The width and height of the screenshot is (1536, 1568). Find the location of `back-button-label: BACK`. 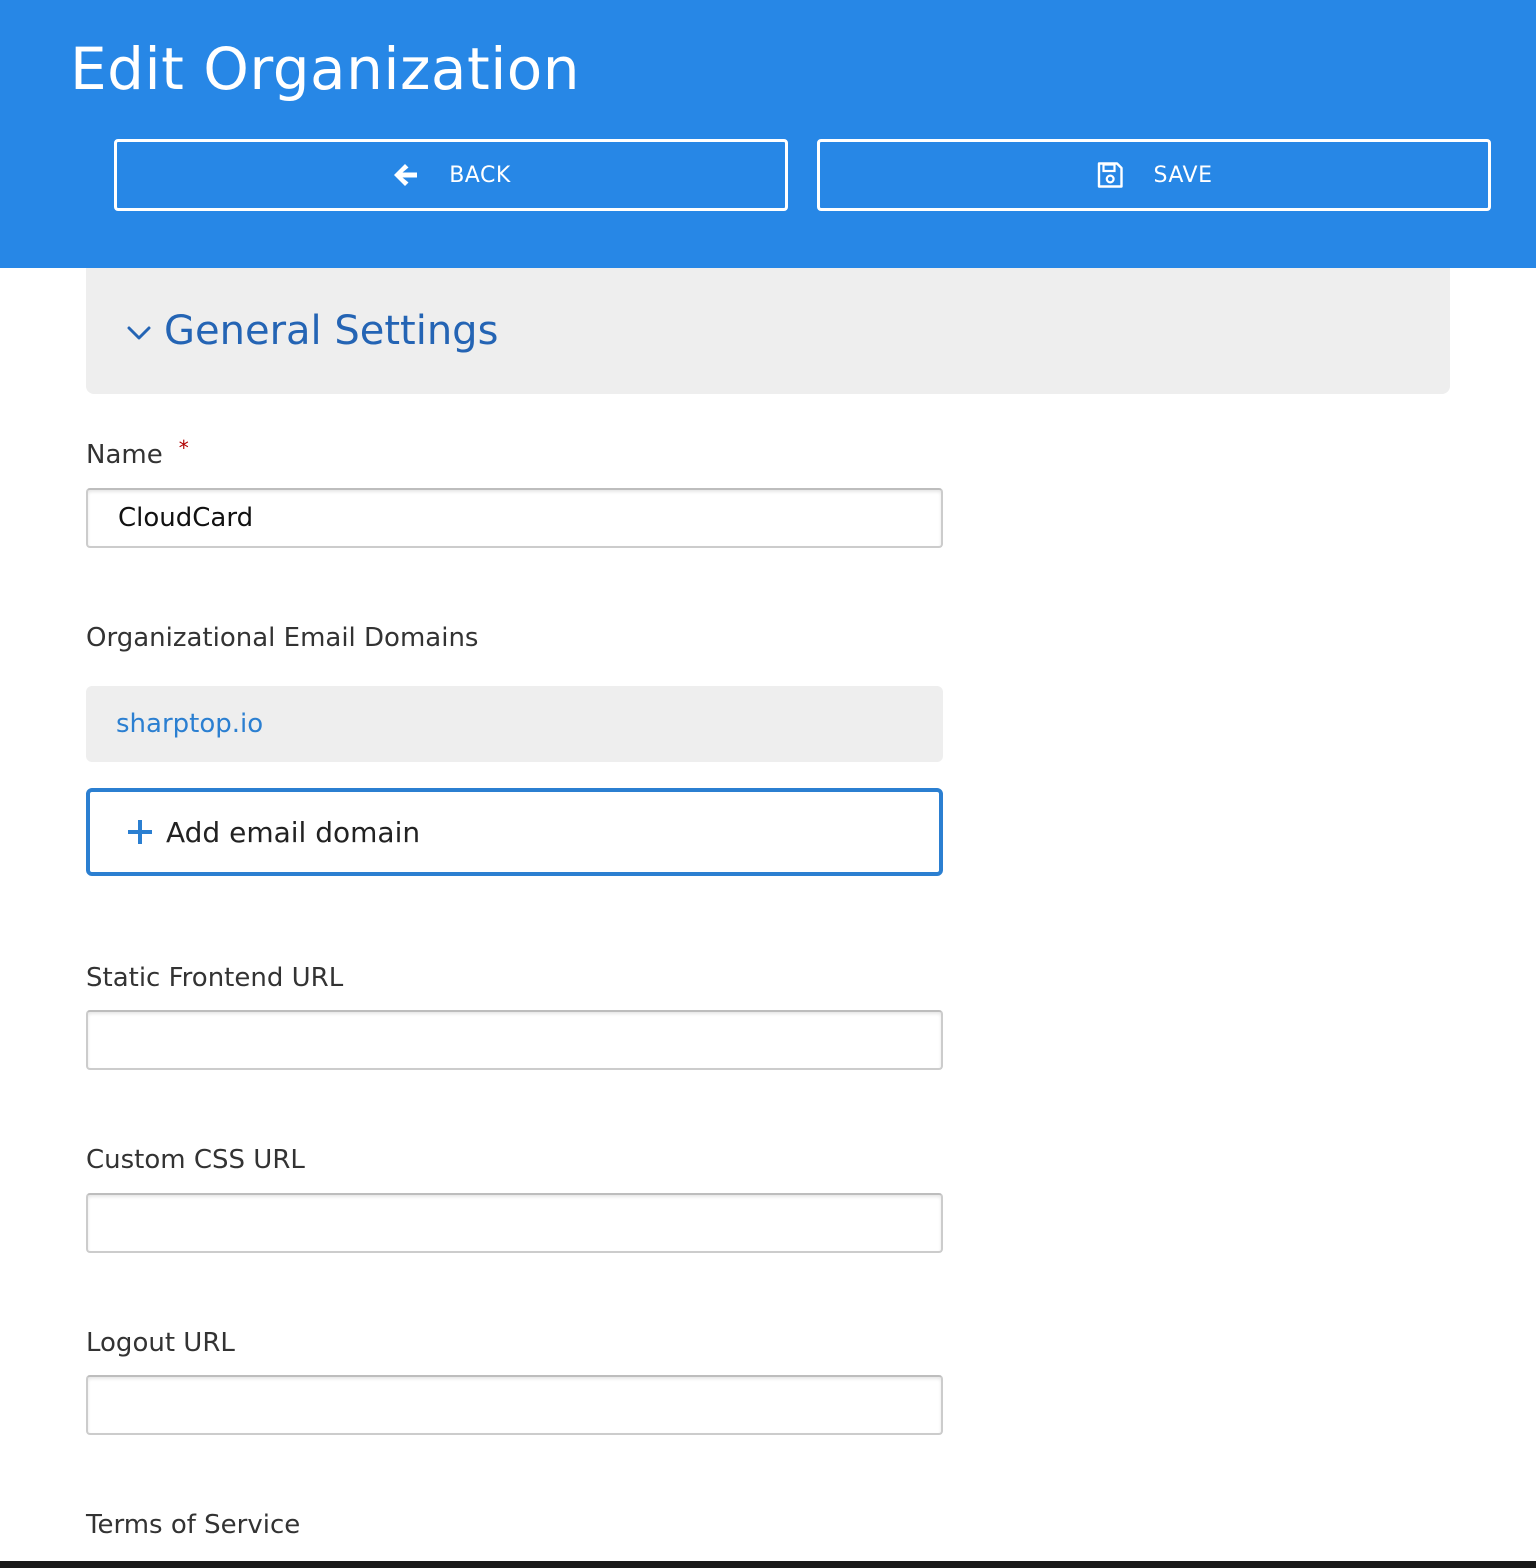

back-button-label: BACK is located at coordinates (480, 175).